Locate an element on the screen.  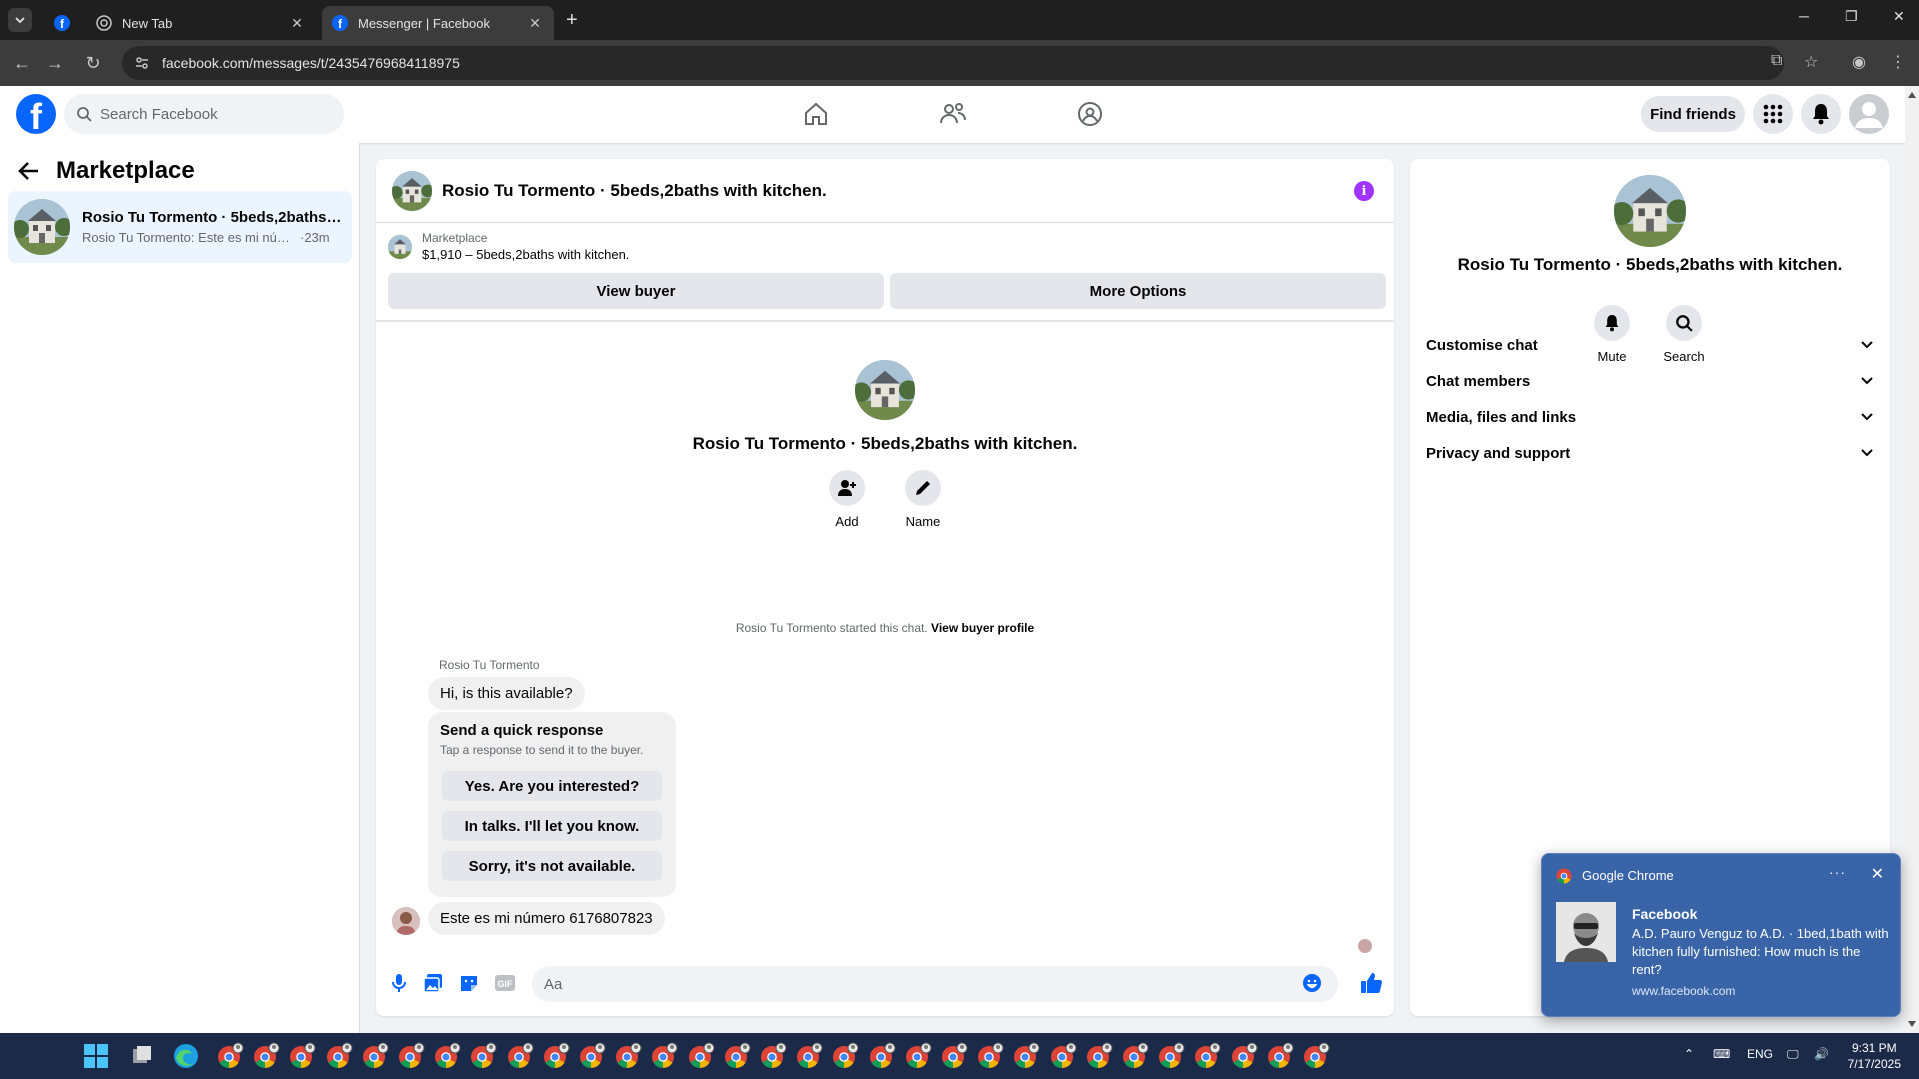
tab-search-button is located at coordinates (20, 20).